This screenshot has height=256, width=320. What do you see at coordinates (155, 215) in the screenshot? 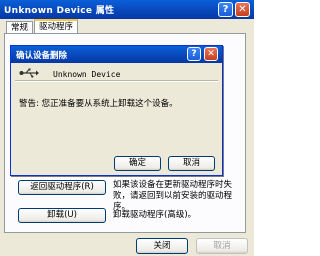
I see `uninstall-description: 卸载驱动程序(高级)。` at bounding box center [155, 215].